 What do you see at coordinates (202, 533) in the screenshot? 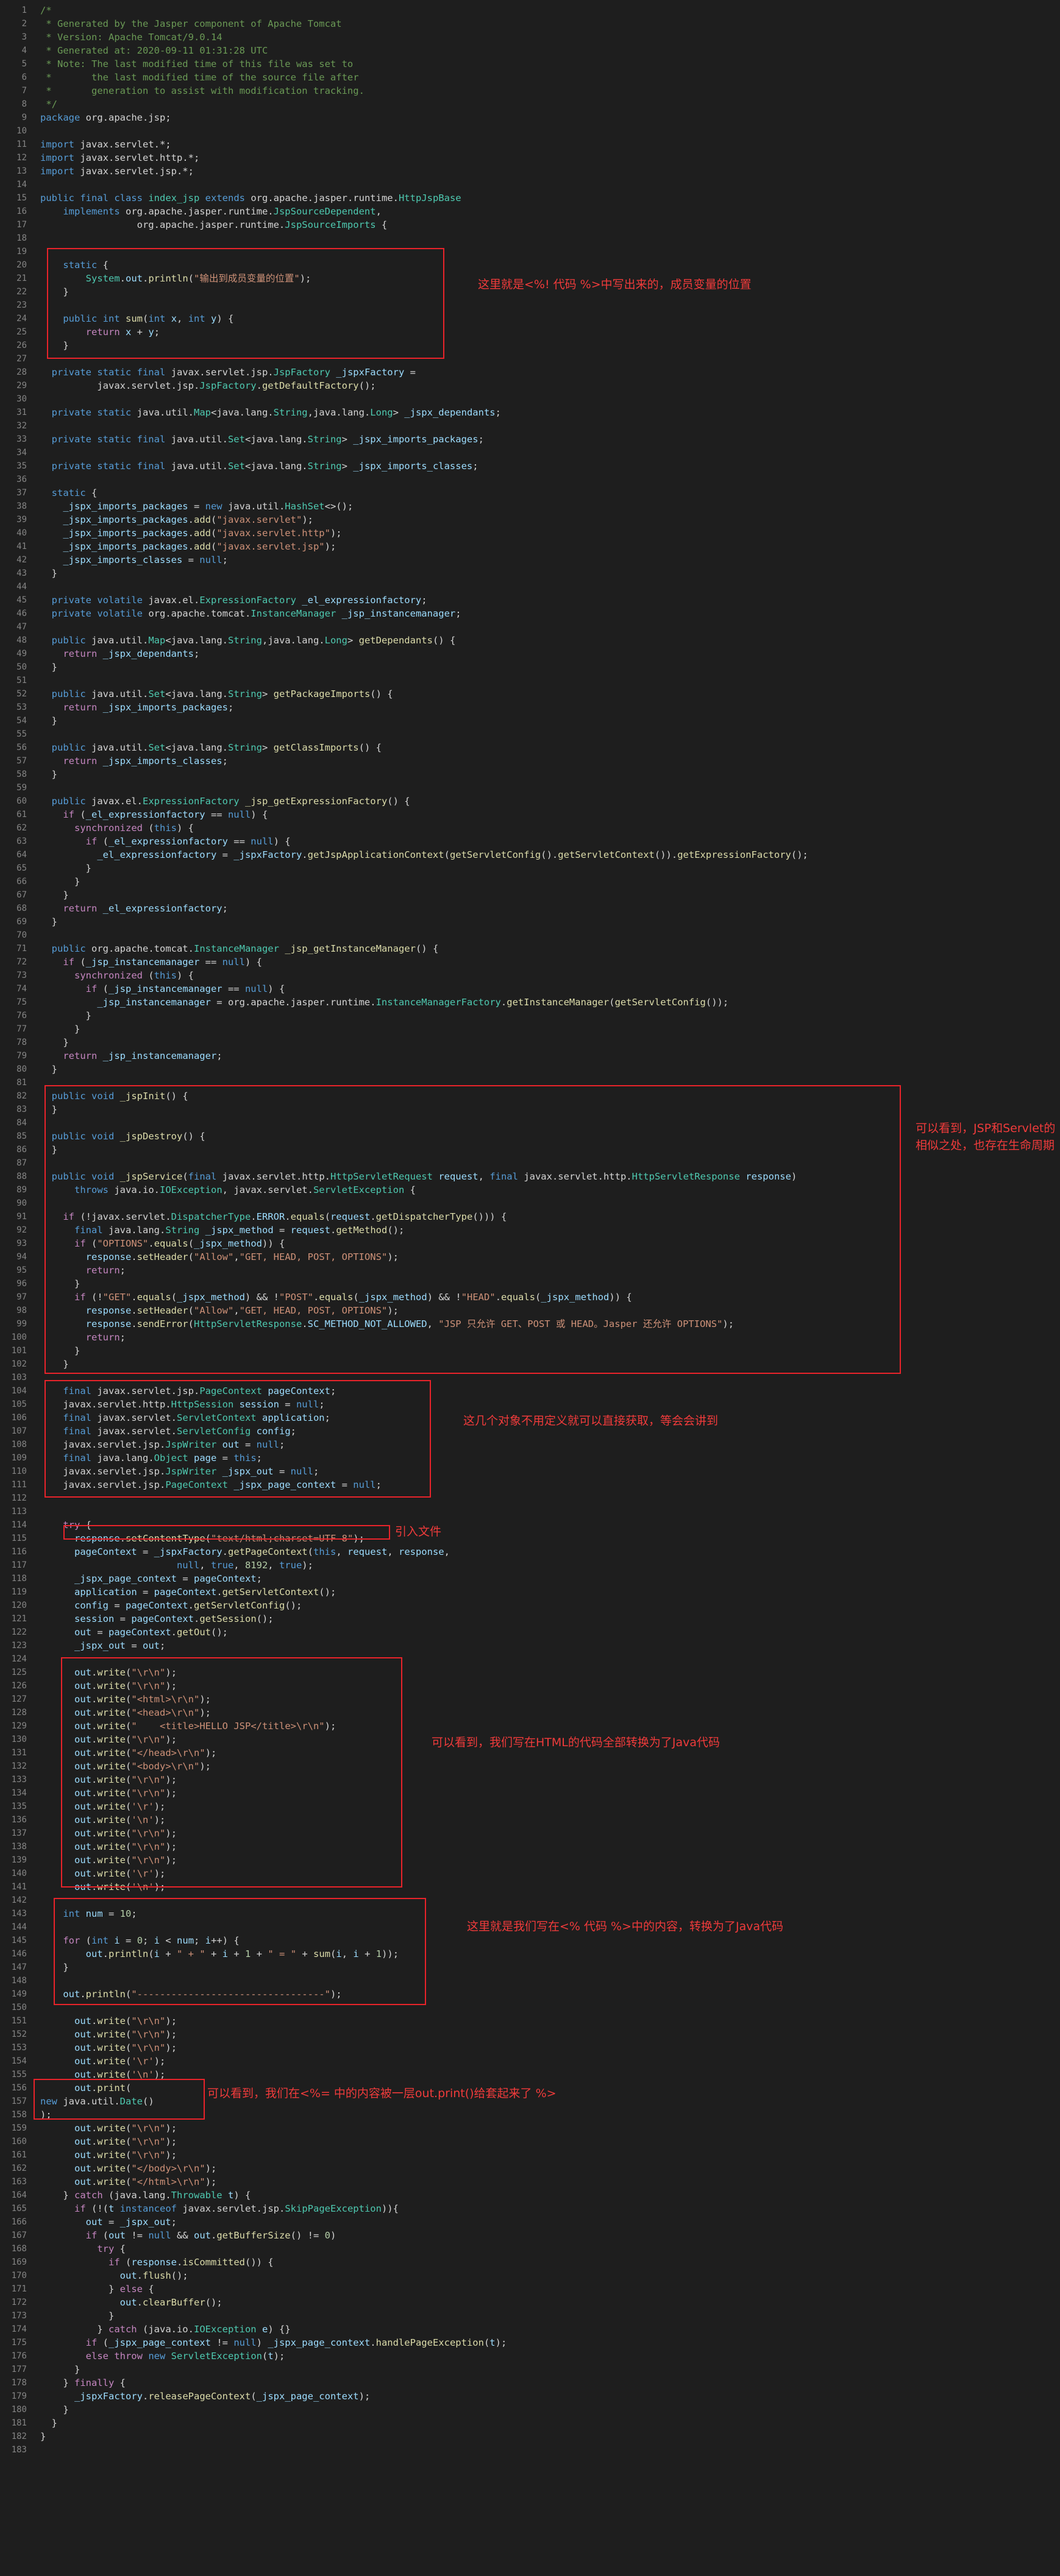
I see `code-token: add` at bounding box center [202, 533].